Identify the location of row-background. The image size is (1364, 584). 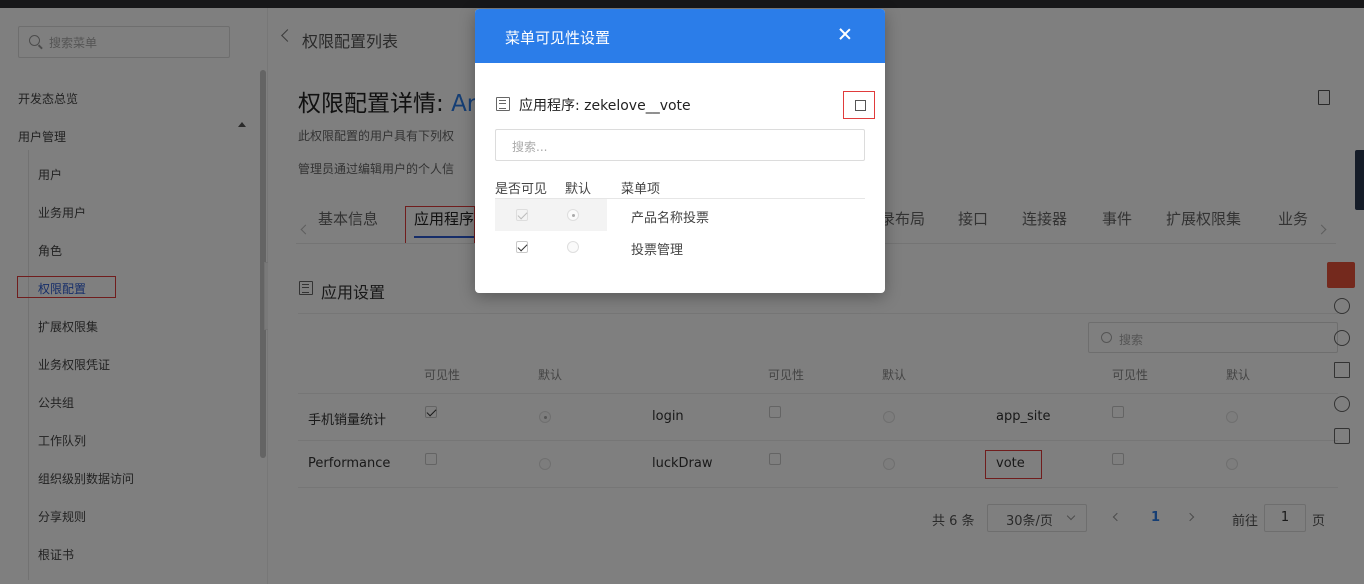
(551, 215).